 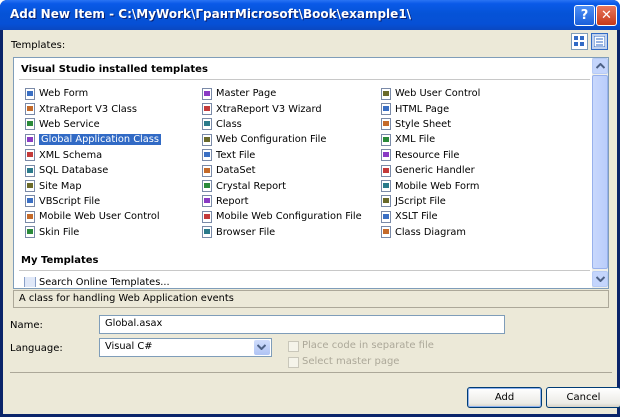 I want to click on small-icons-view-icon, so click(x=599, y=41).